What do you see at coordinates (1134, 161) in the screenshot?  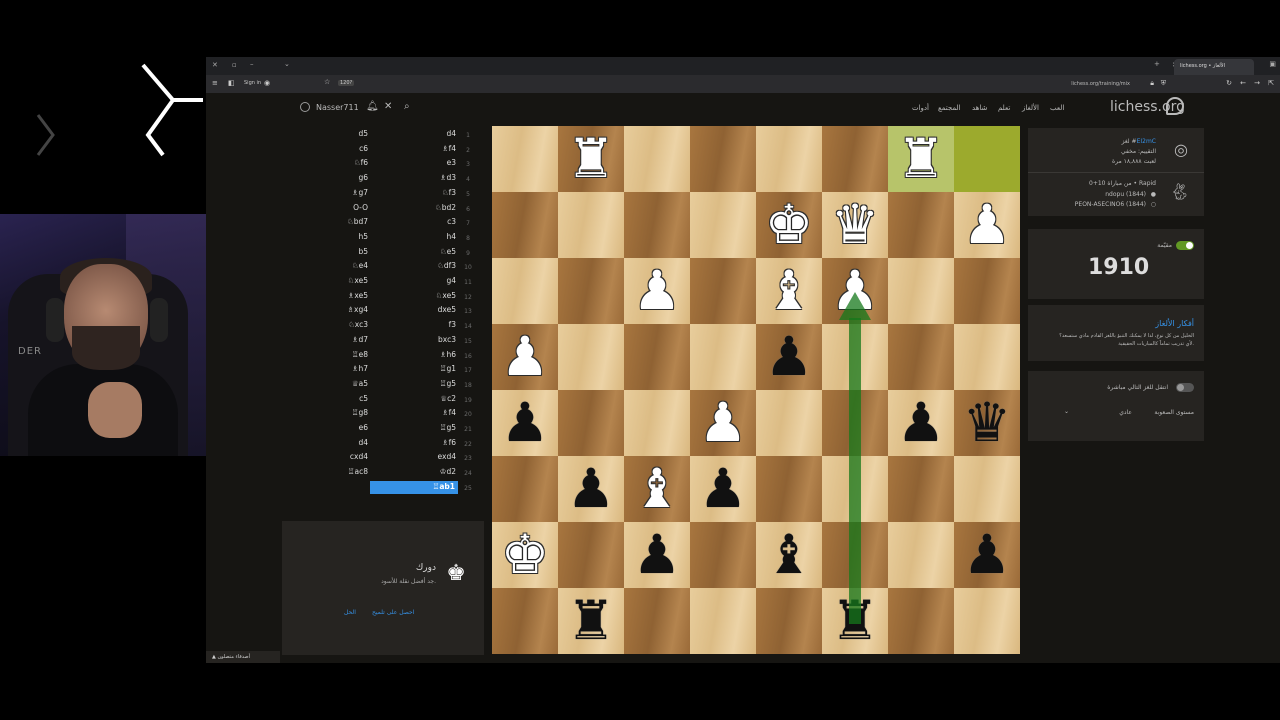 I see `puzzle-plays: لعبت ١٨,٨٨٨ مرة` at bounding box center [1134, 161].